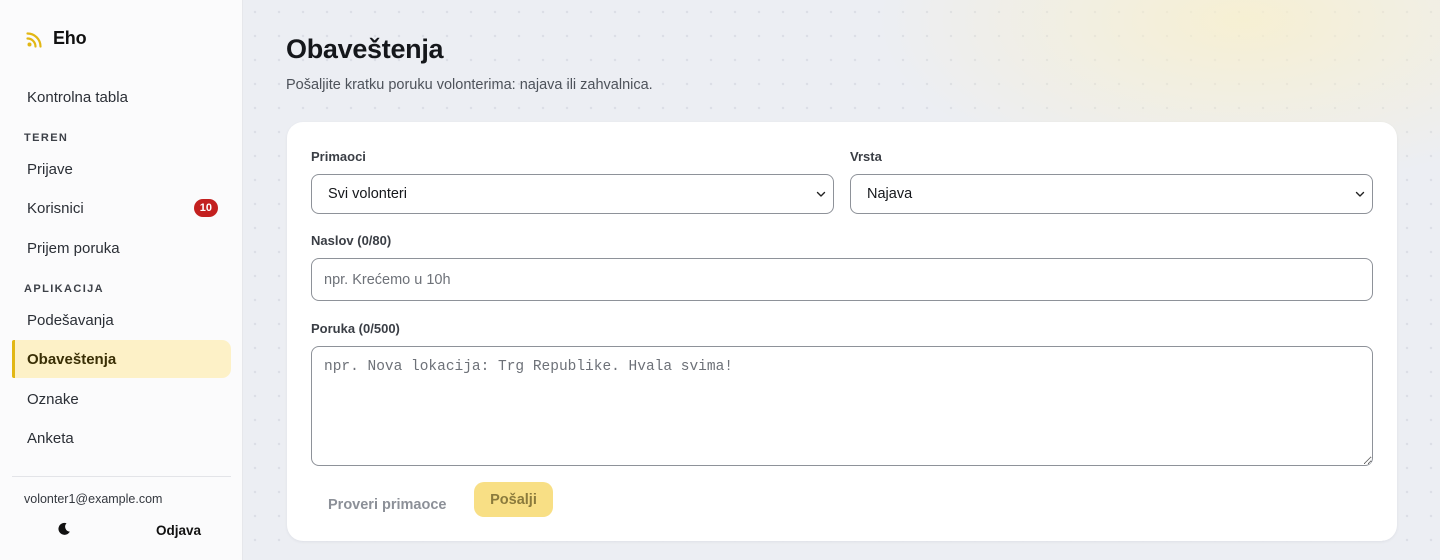 The image size is (1440, 560). What do you see at coordinates (121, 359) in the screenshot?
I see `sidebar-item-notifications: Obaveštenja` at bounding box center [121, 359].